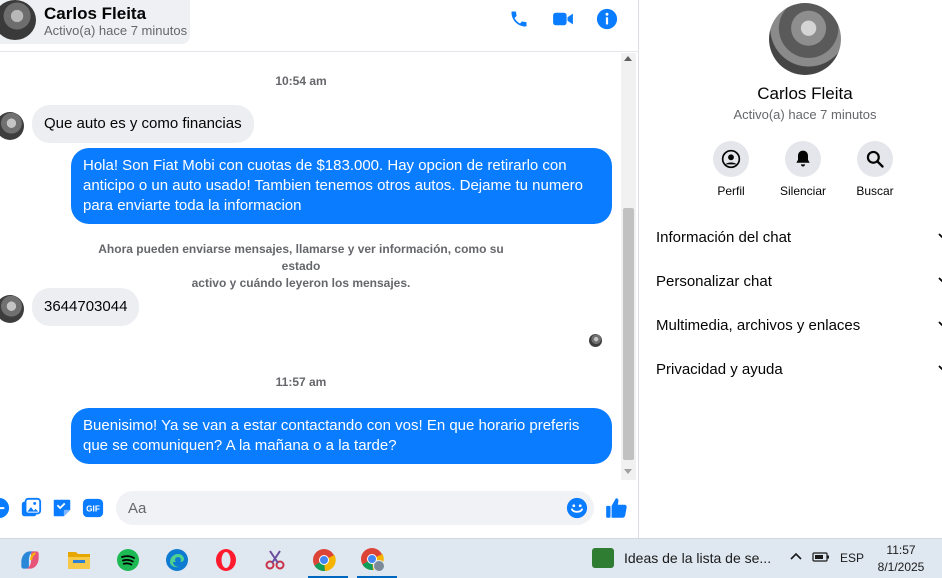 Image resolution: width=942 pixels, height=578 pixels. Describe the element at coordinates (86, 307) in the screenshot. I see `incoming-message: 3644703044` at that location.